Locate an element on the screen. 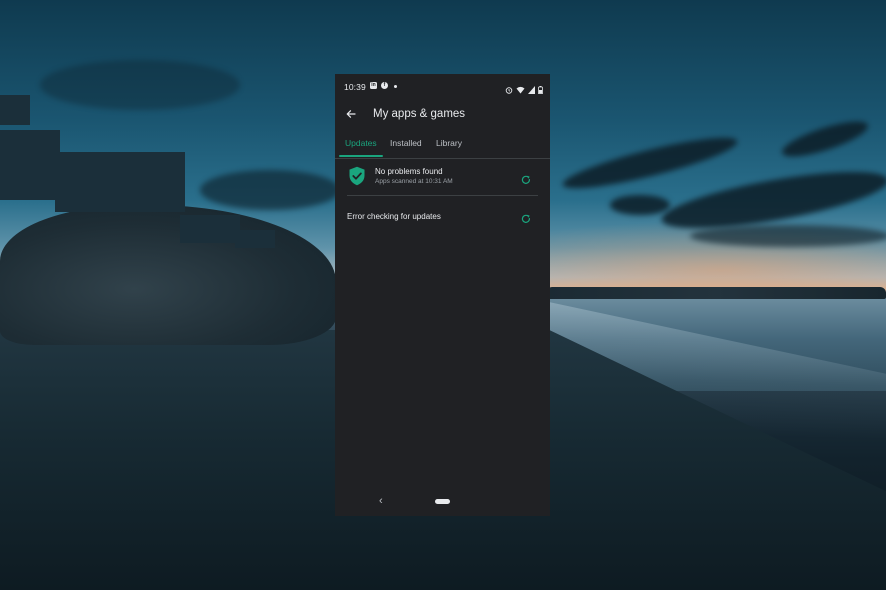  alarm-icon is located at coordinates (509, 90).